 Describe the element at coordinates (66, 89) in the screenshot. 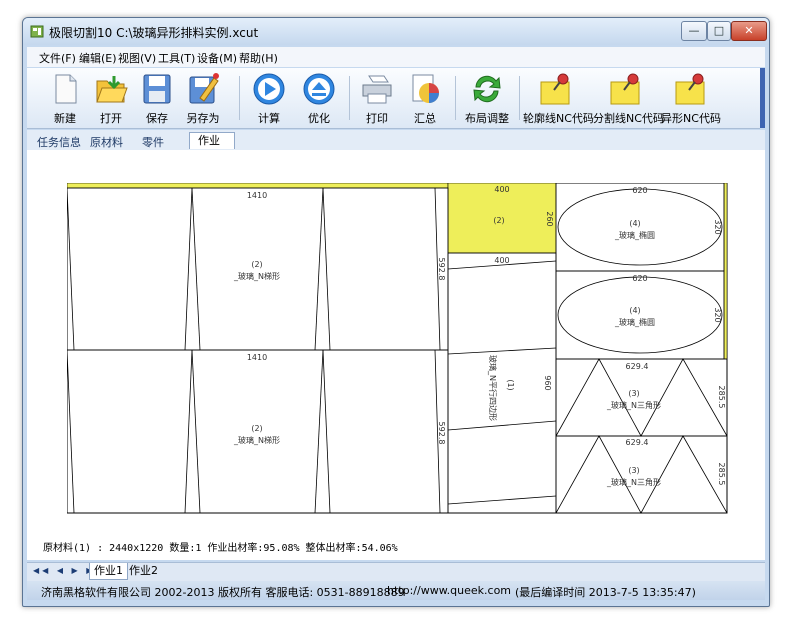

I see `new-file-icon` at that location.